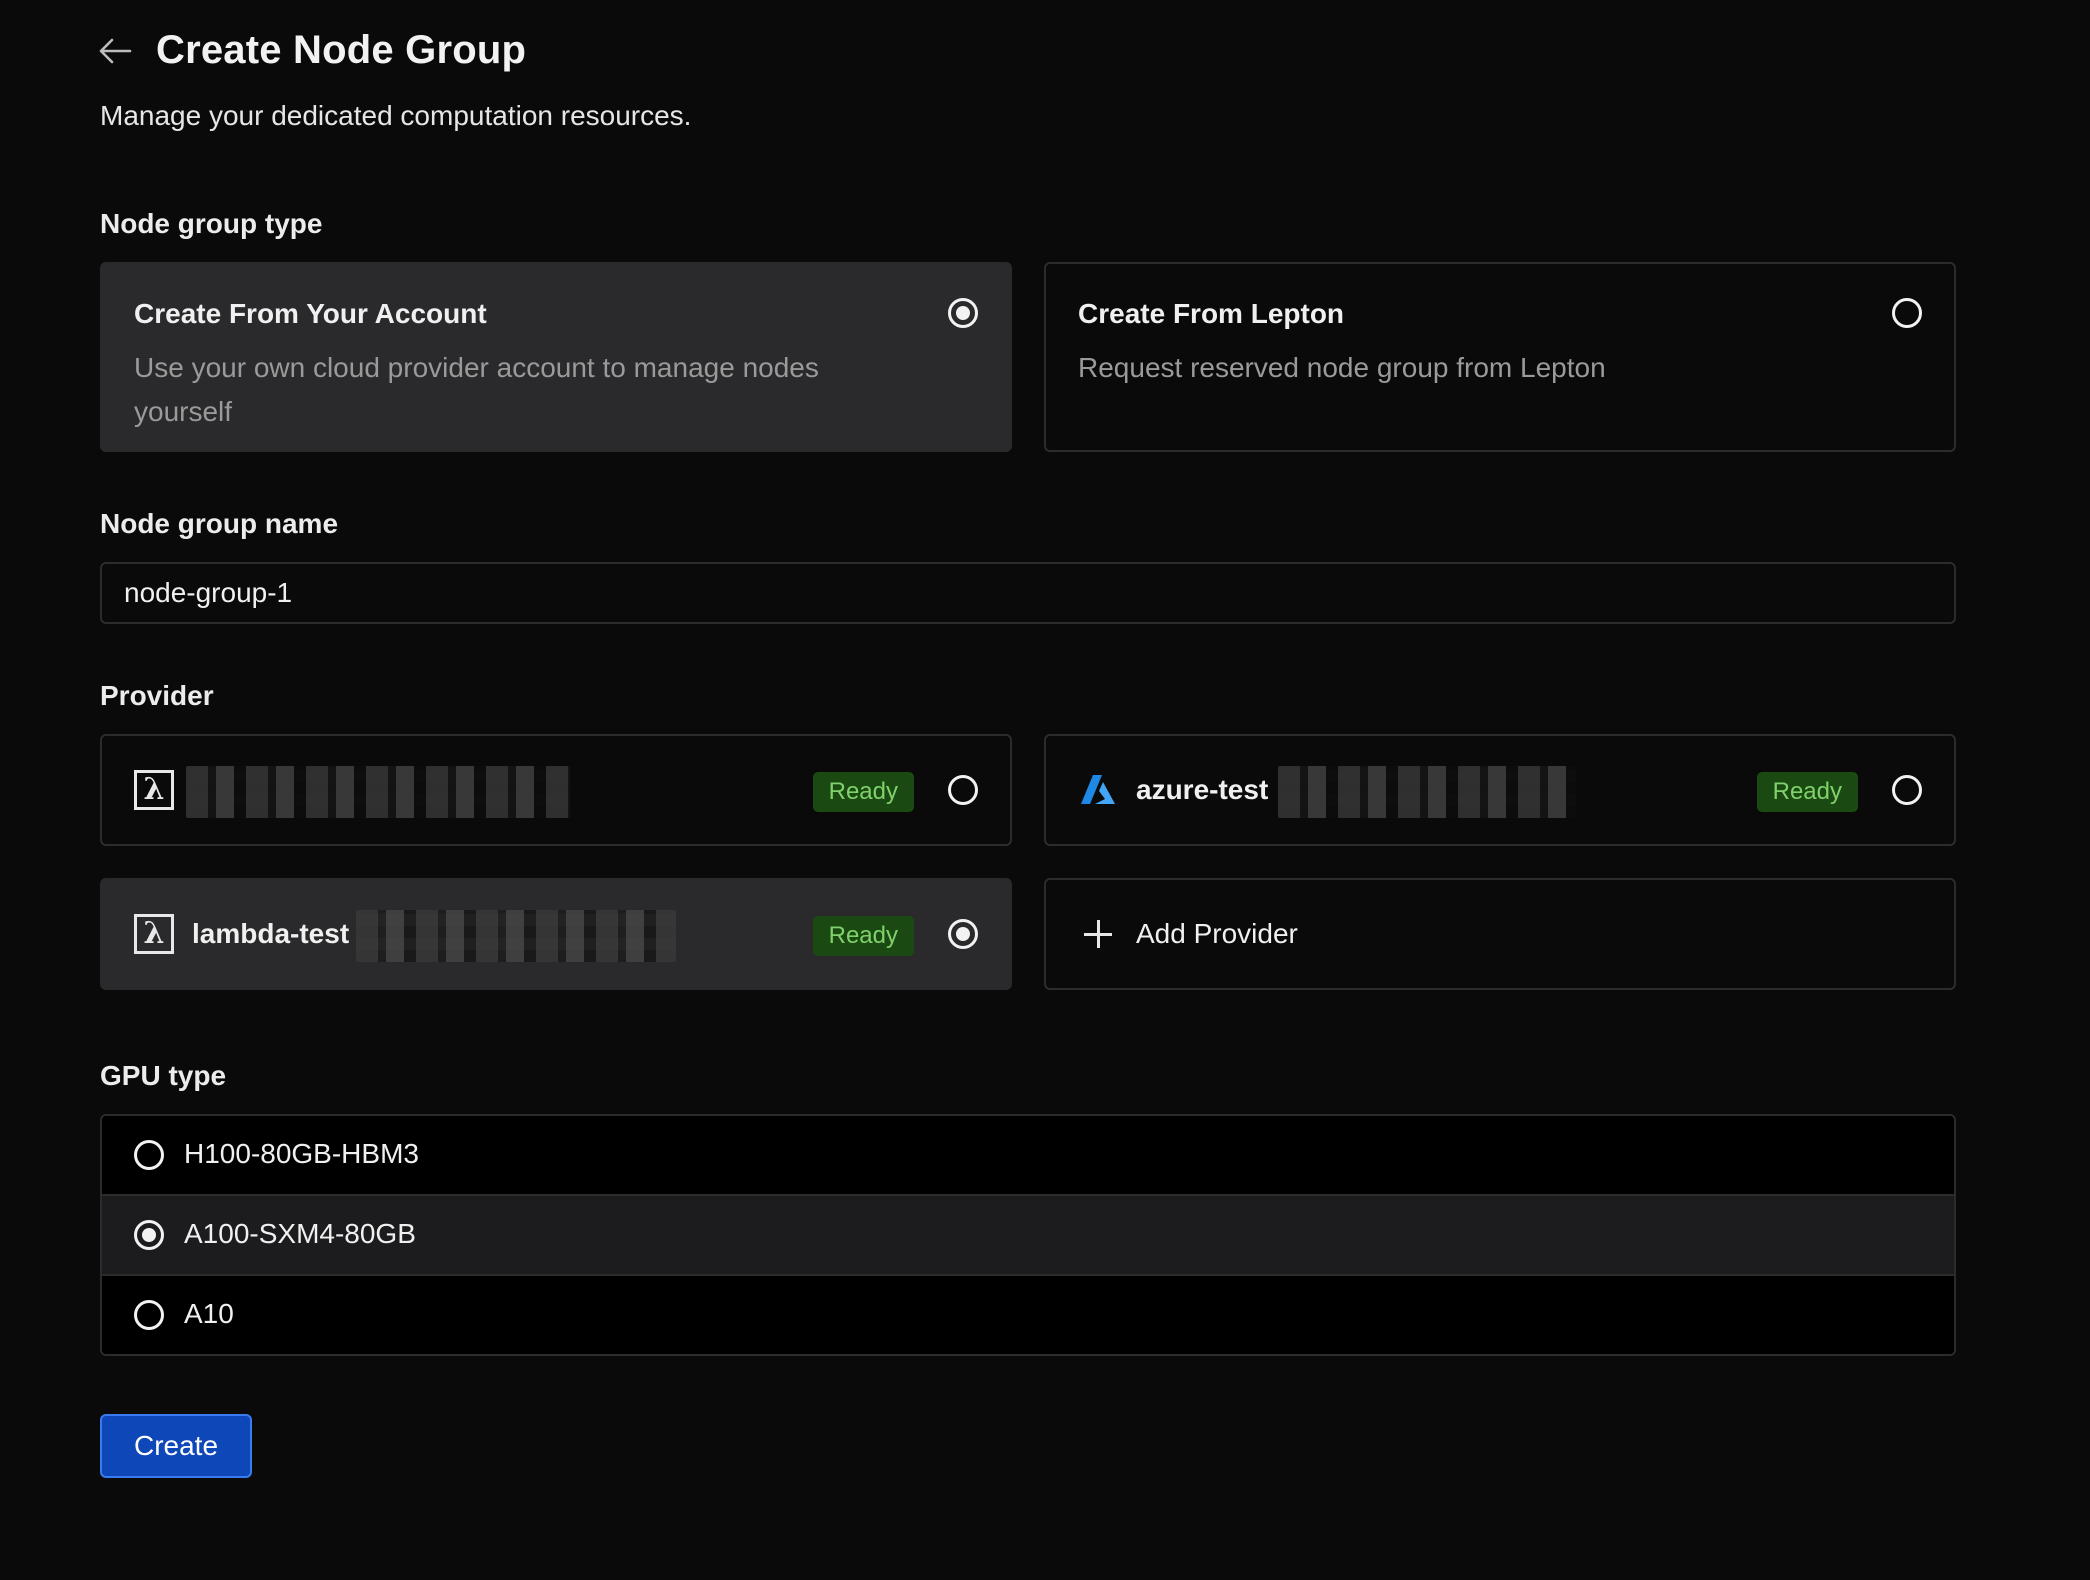  I want to click on provider-name: lambda-test, so click(271, 933).